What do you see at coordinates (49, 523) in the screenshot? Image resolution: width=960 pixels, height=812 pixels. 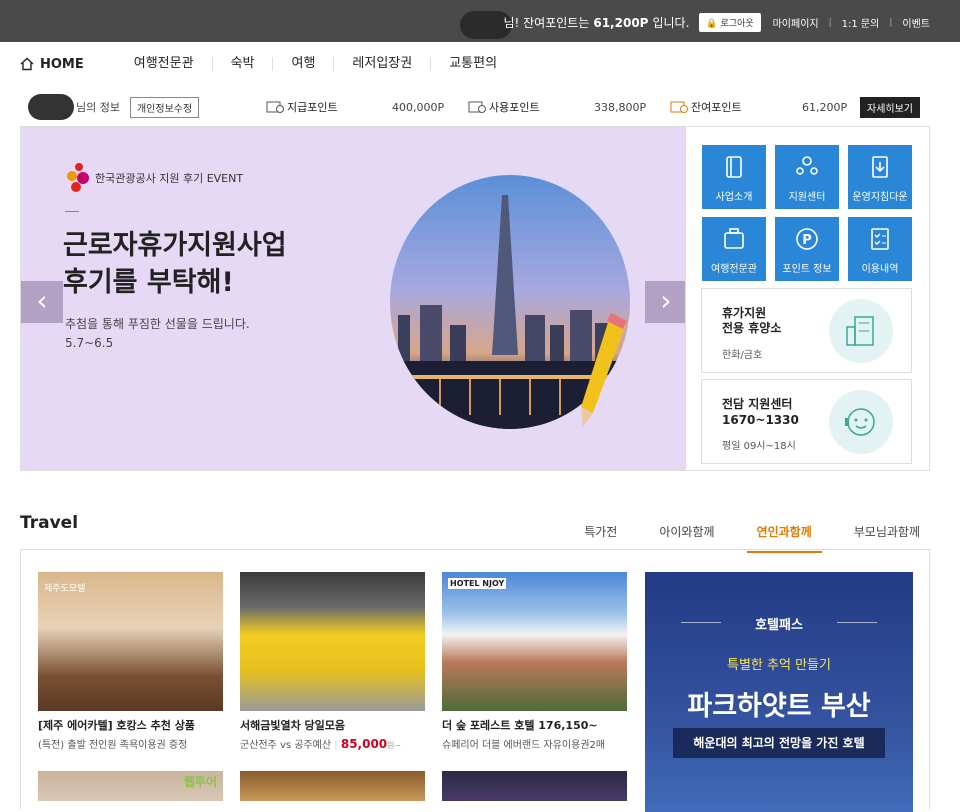 I see `travel-section-title: Travel` at bounding box center [49, 523].